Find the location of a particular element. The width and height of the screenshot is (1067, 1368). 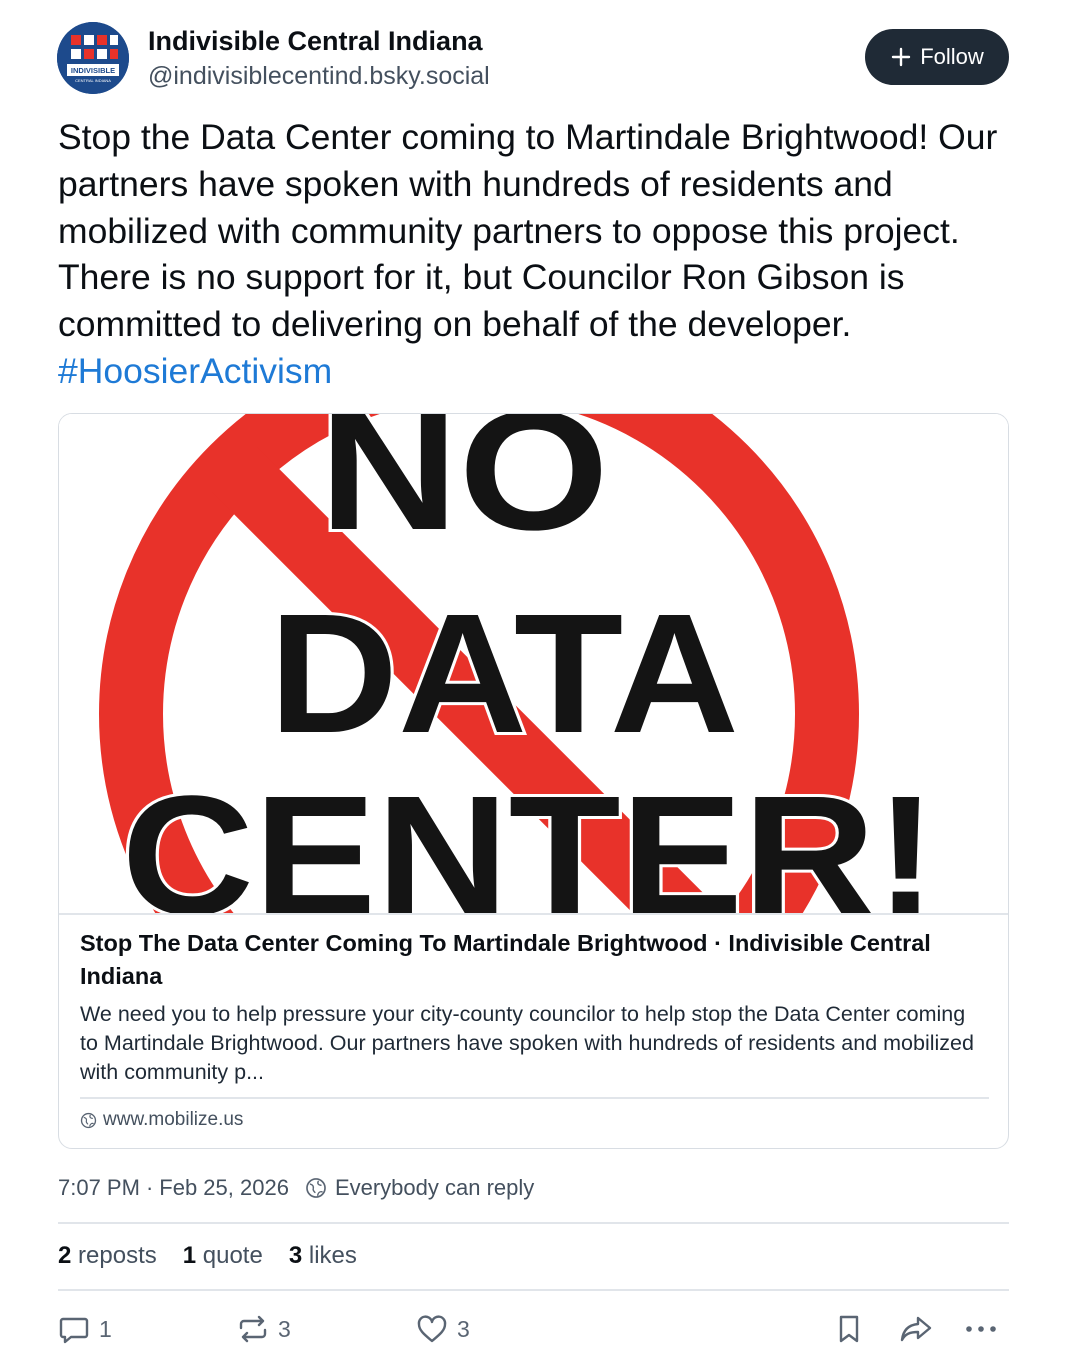

likes-stat: 3 likes is located at coordinates (323, 1256).